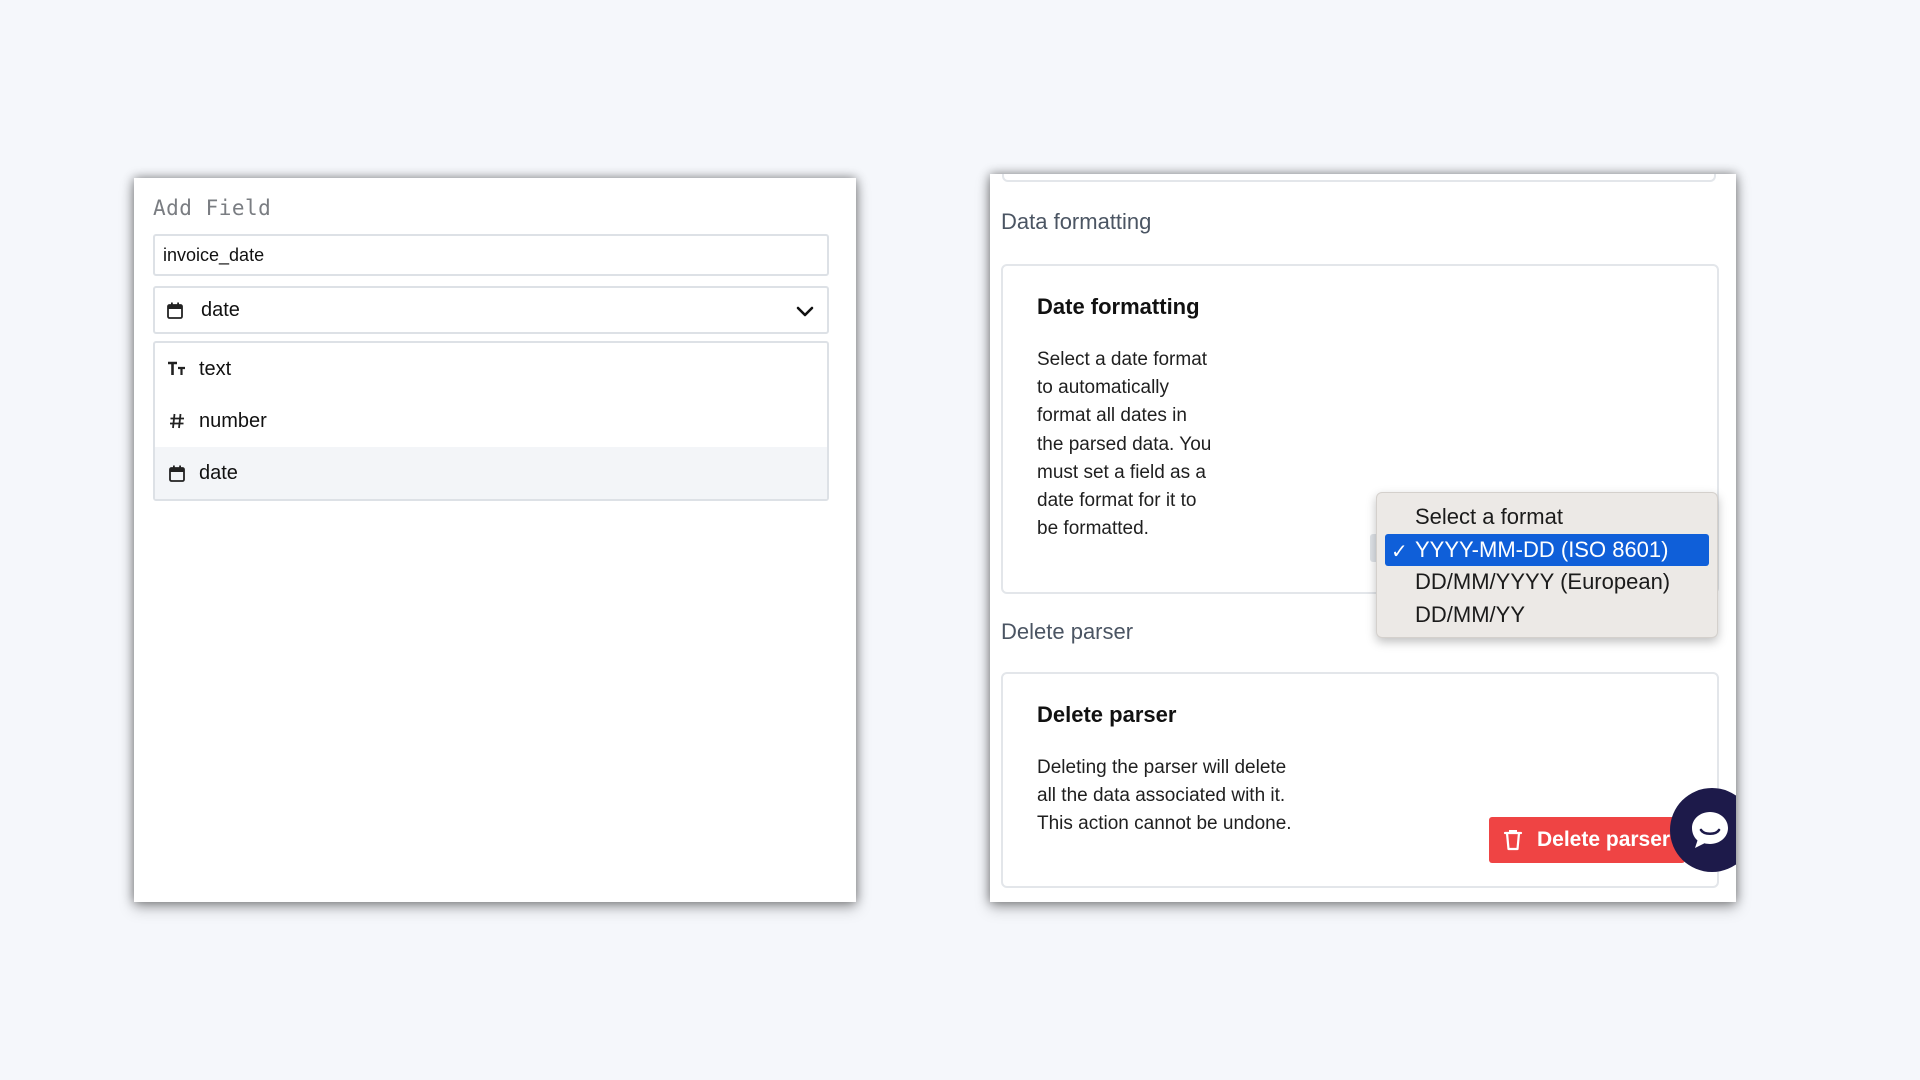 Image resolution: width=1920 pixels, height=1080 pixels. I want to click on field-type-options-list: text number date, so click(491, 421).